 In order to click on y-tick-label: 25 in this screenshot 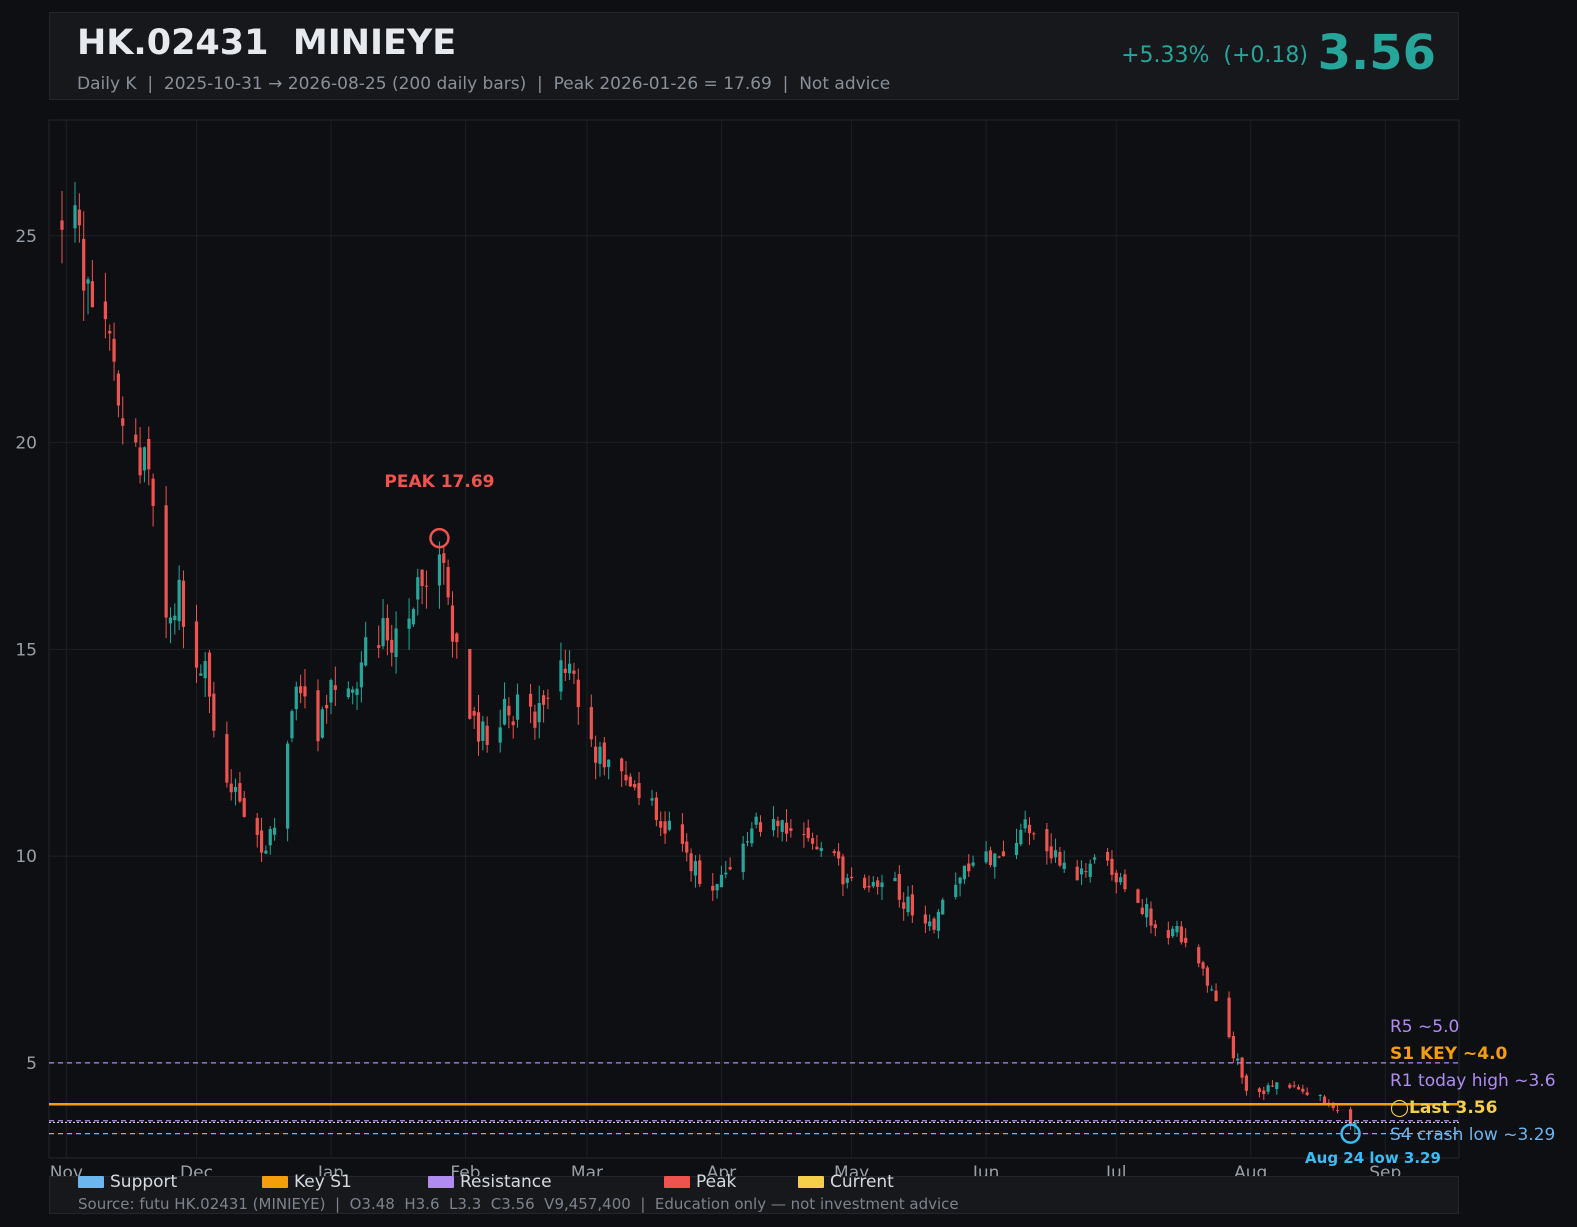, I will do `click(26, 237)`.